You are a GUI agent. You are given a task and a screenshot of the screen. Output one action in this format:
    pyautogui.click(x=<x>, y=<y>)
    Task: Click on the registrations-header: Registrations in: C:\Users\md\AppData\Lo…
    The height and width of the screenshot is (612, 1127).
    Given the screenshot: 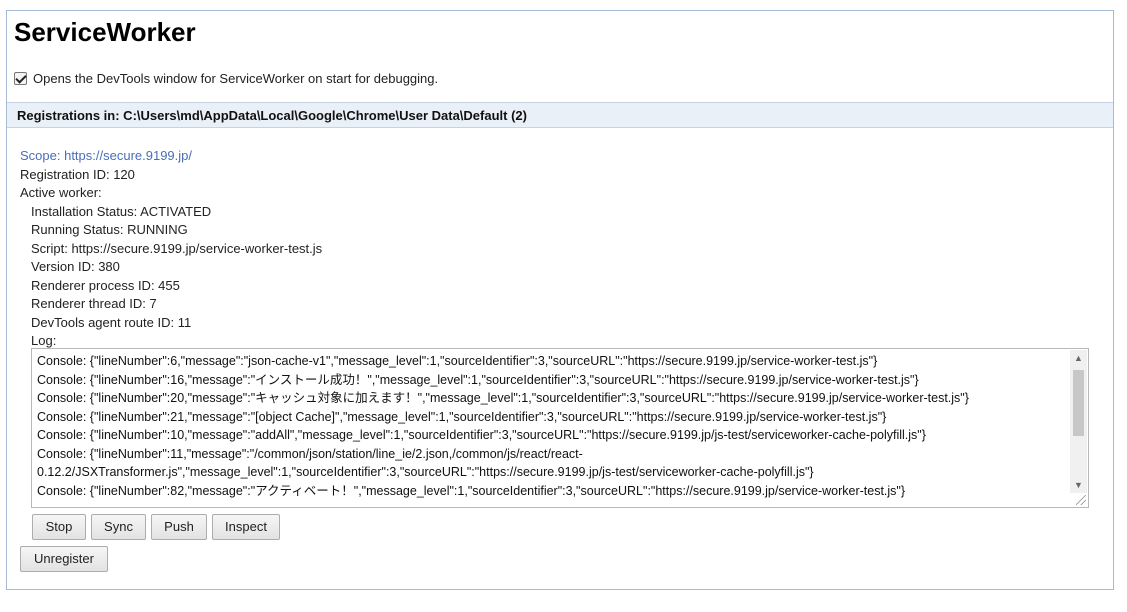 What is the action you would take?
    pyautogui.click(x=560, y=115)
    